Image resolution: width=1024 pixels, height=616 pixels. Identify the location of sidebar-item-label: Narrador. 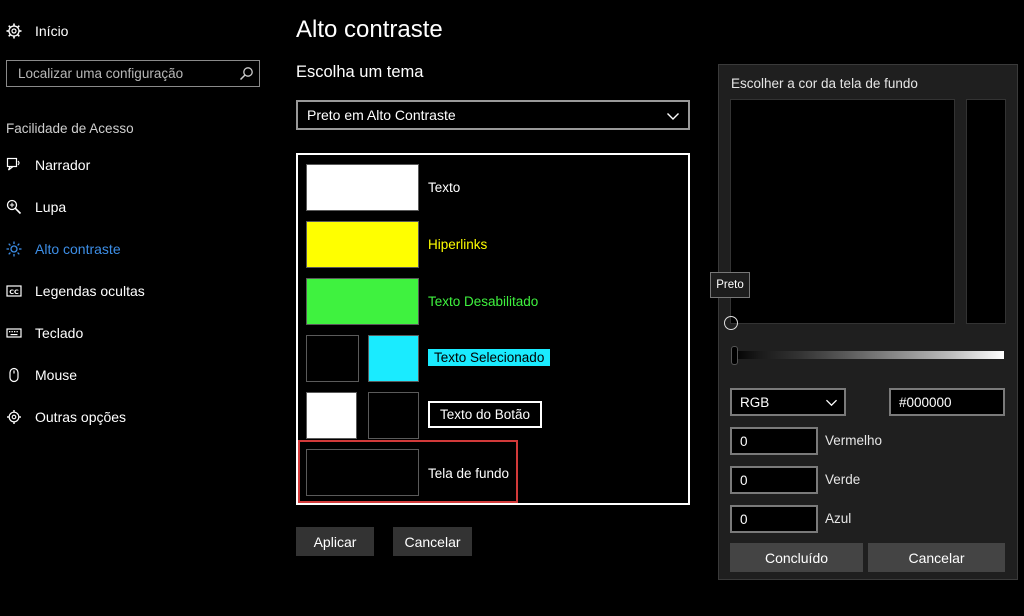
(63, 165).